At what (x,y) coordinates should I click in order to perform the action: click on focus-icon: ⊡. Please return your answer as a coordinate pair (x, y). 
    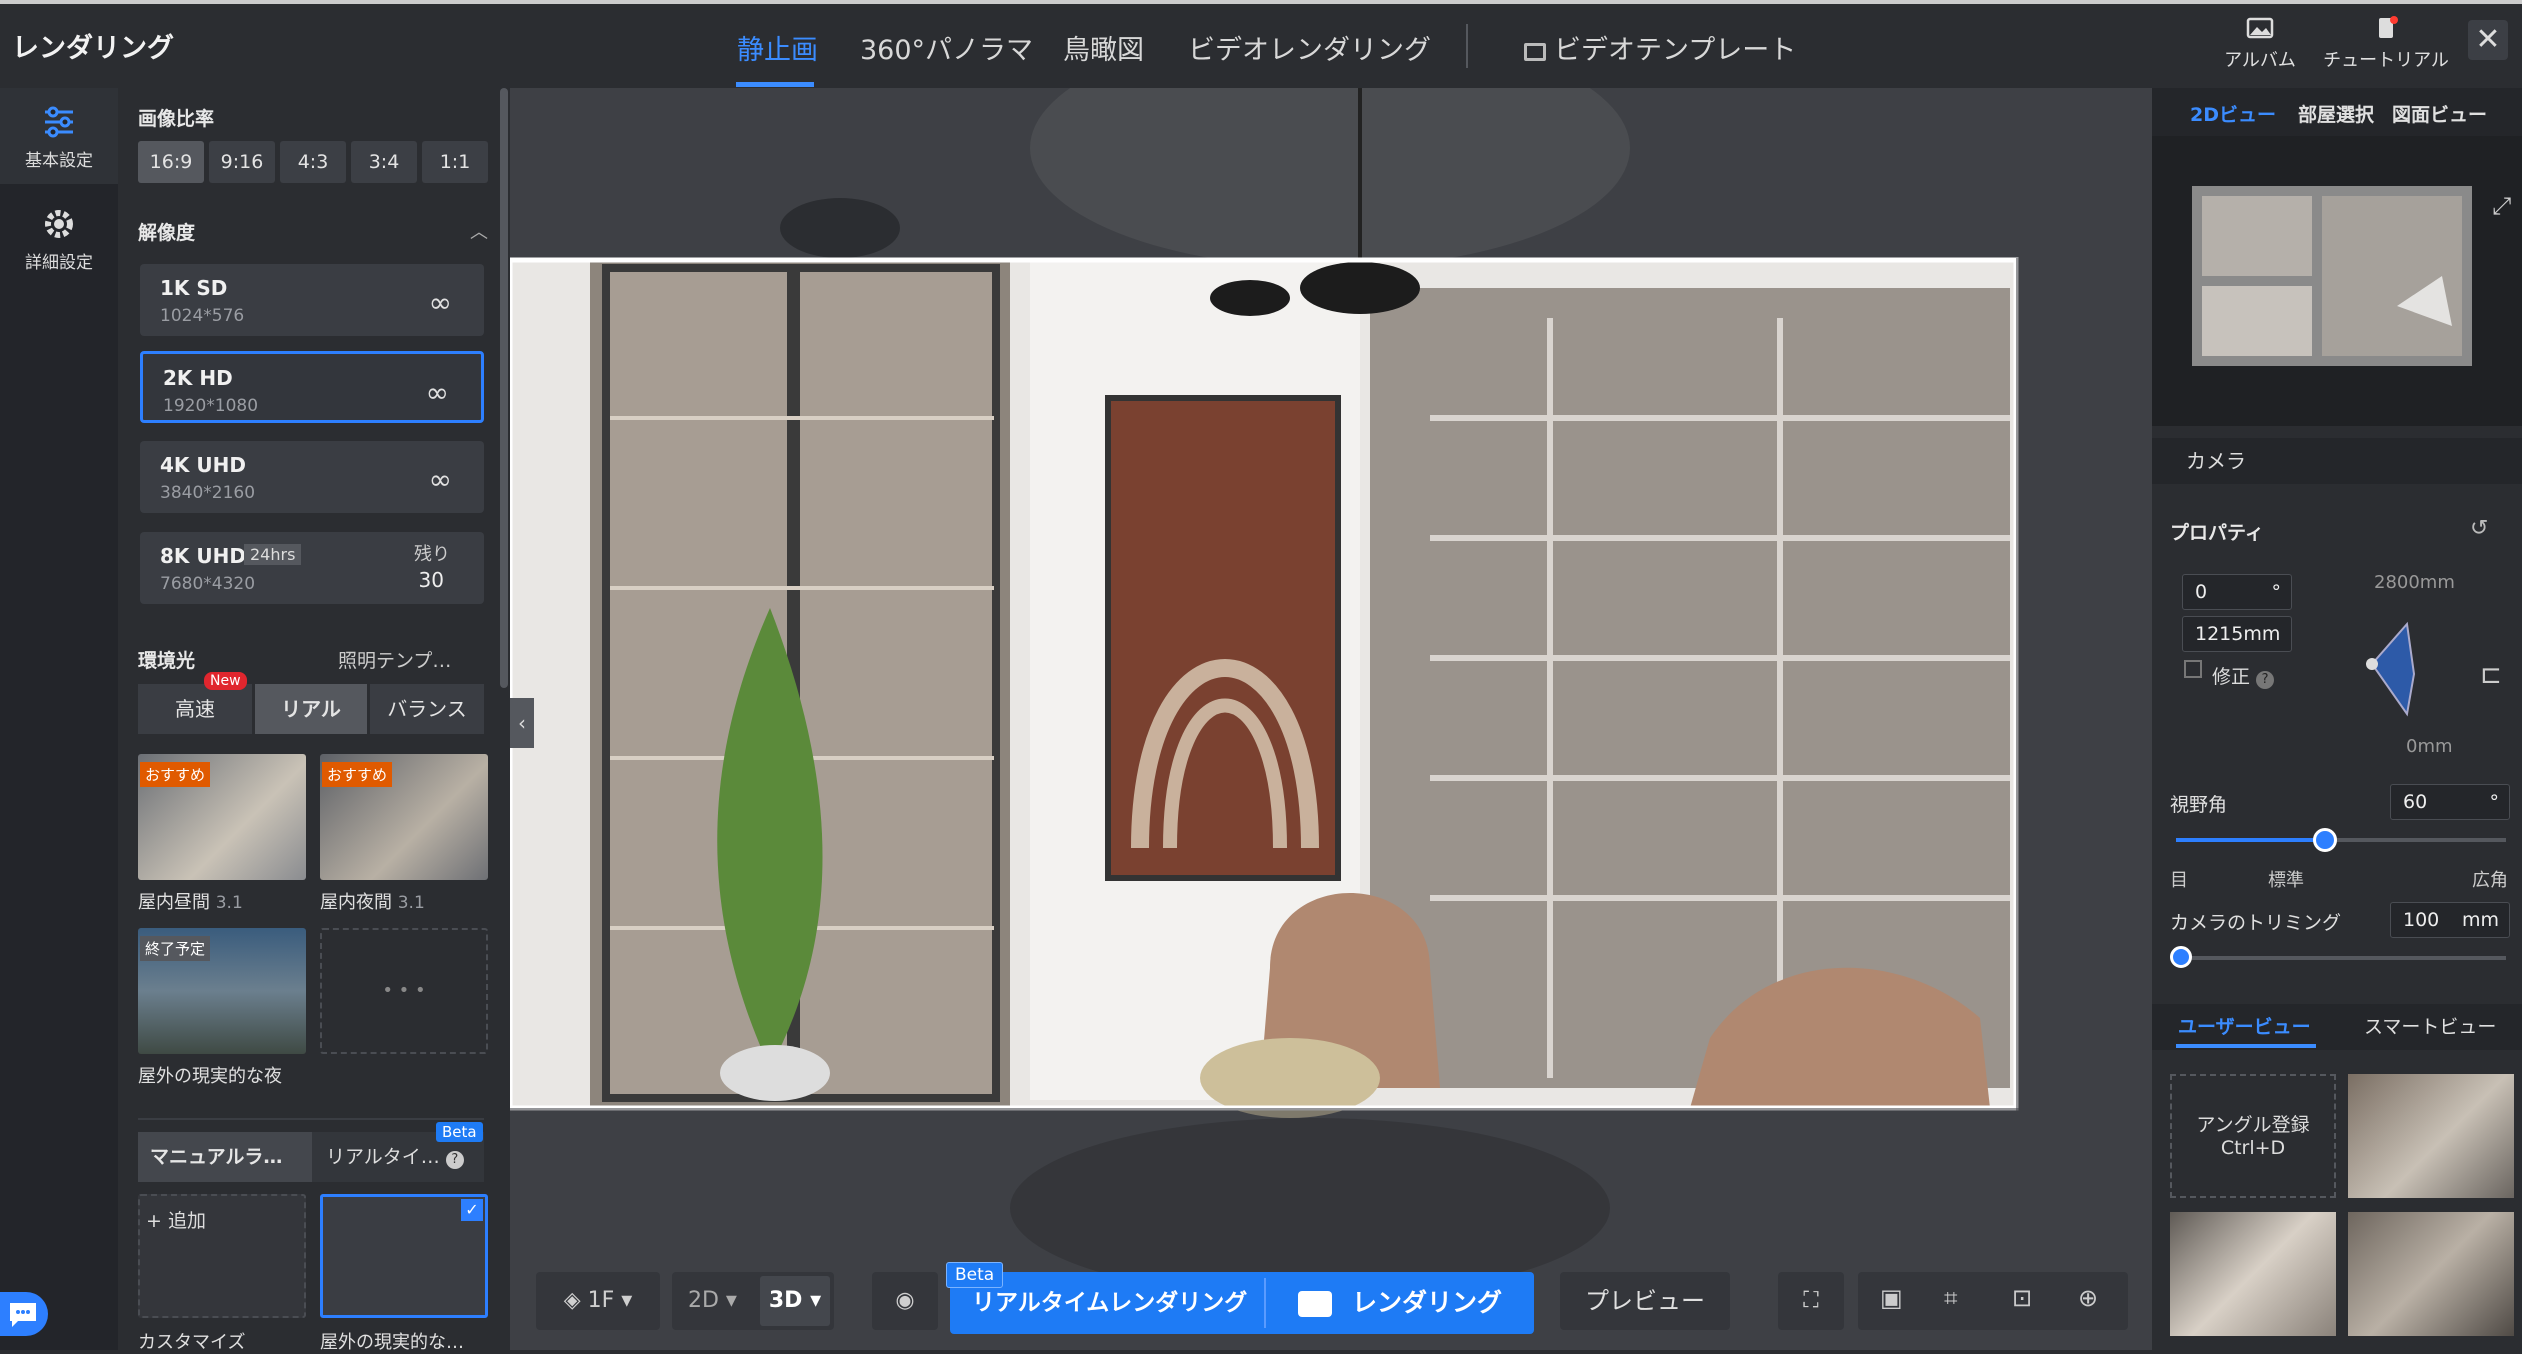
    Looking at the image, I should click on (2022, 1298).